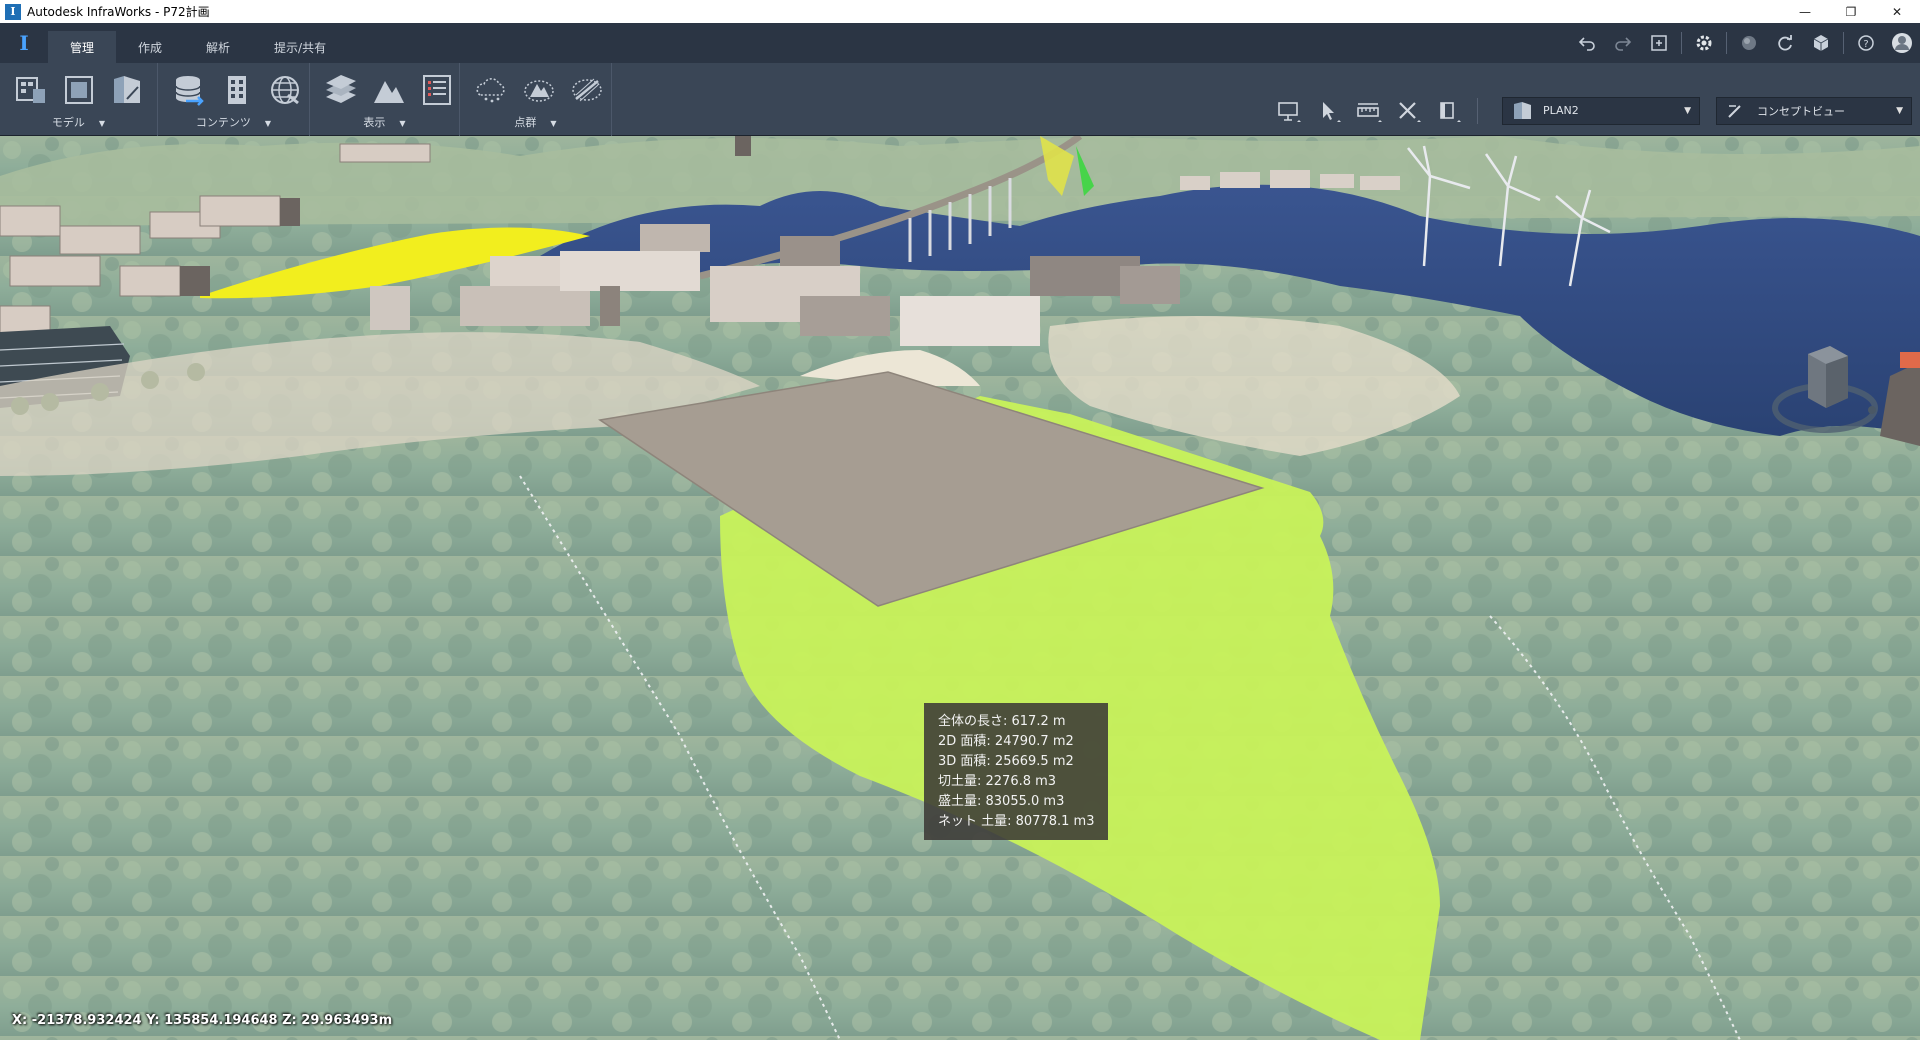 Image resolution: width=1920 pixels, height=1040 pixels. I want to click on ribbon-panel-content: コンテンツ ▼, so click(234, 99).